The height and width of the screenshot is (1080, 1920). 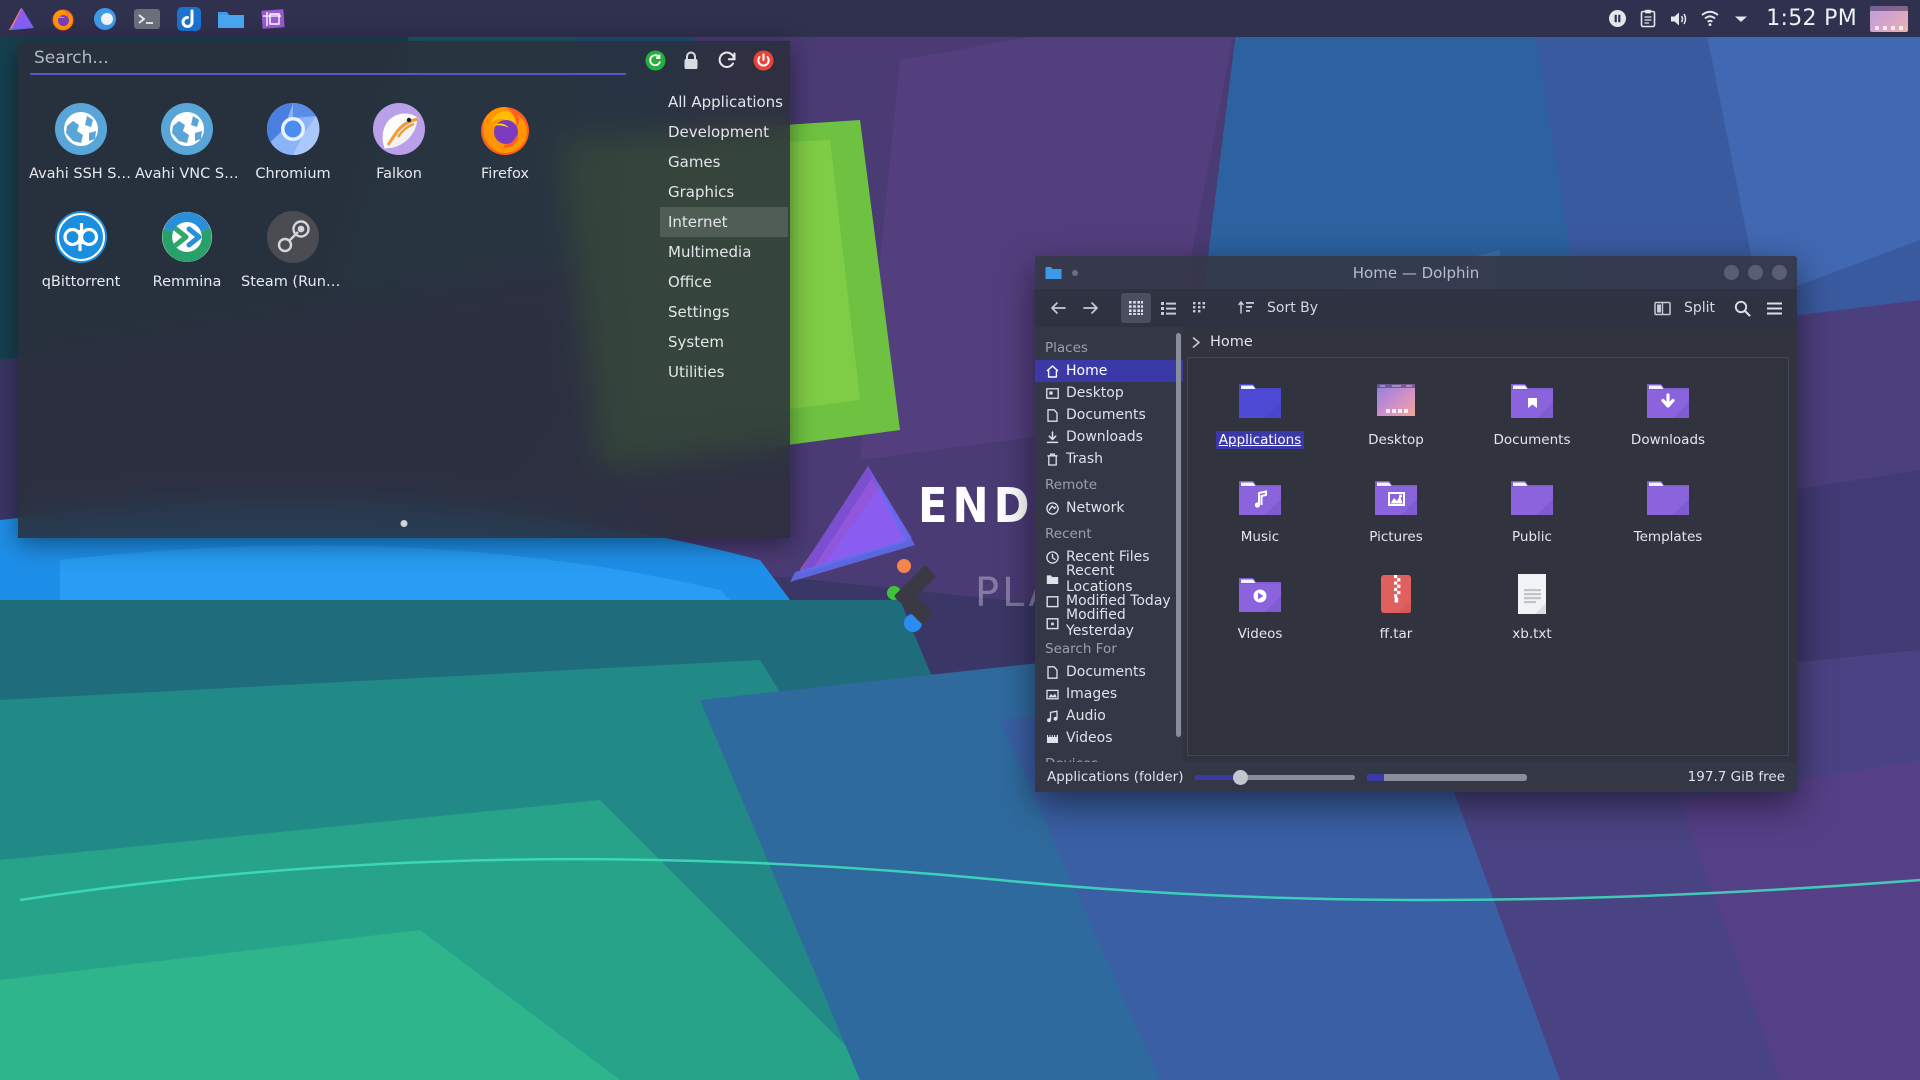 What do you see at coordinates (724, 282) in the screenshot?
I see `category-office: Office` at bounding box center [724, 282].